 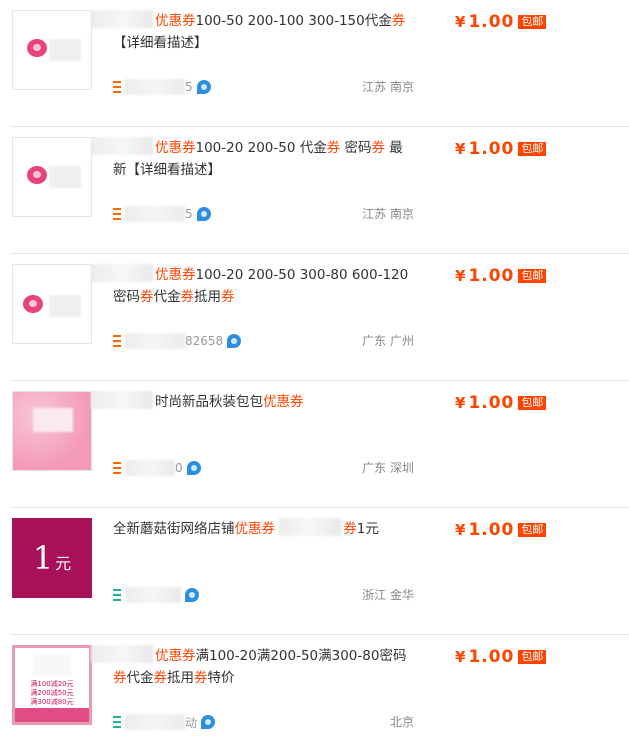 I want to click on seller-info, so click(x=156, y=595).